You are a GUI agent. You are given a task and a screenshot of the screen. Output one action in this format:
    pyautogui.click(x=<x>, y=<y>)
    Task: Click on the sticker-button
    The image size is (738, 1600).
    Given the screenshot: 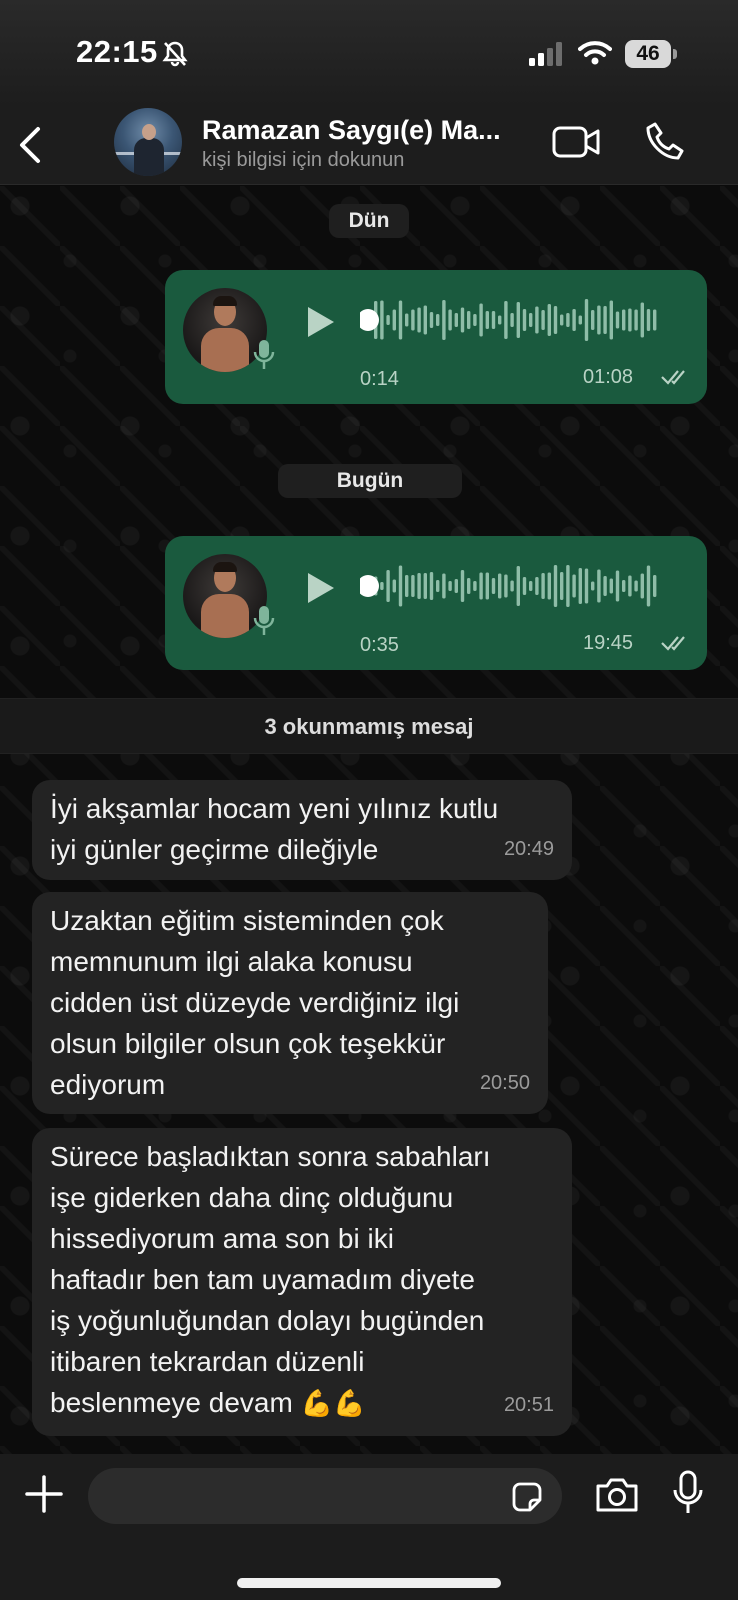 What is the action you would take?
    pyautogui.click(x=527, y=1499)
    